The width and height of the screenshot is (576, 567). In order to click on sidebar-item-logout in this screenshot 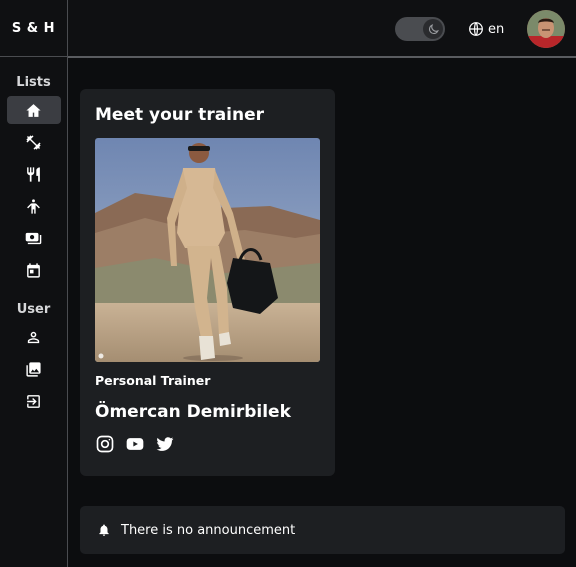, I will do `click(34, 401)`.